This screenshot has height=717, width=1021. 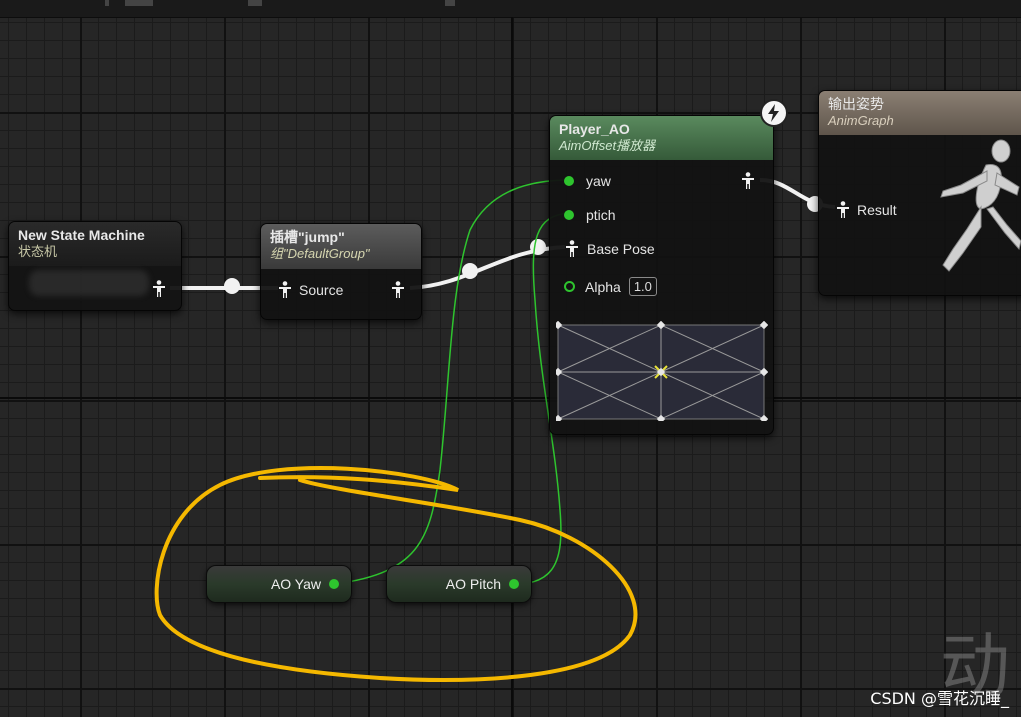 What do you see at coordinates (607, 145) in the screenshot?
I see `aim-offset-subtitle: AimOffset播放器` at bounding box center [607, 145].